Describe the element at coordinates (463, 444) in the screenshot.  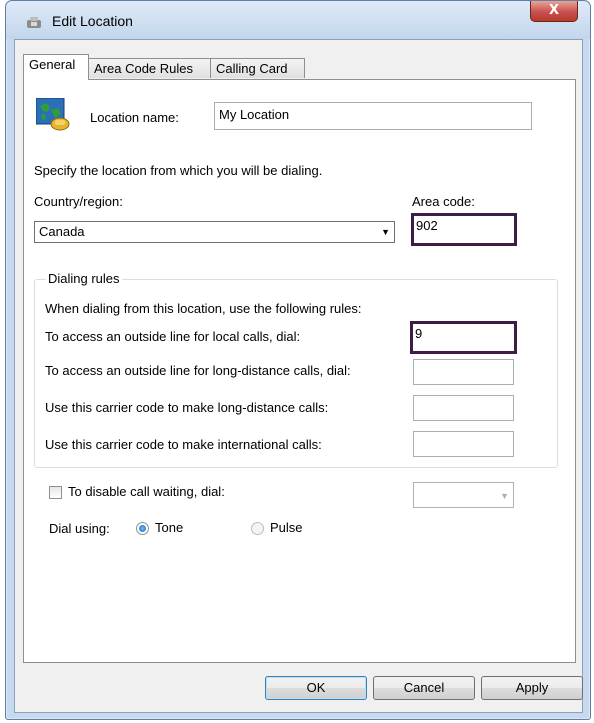
I see `carrier-international-input` at that location.